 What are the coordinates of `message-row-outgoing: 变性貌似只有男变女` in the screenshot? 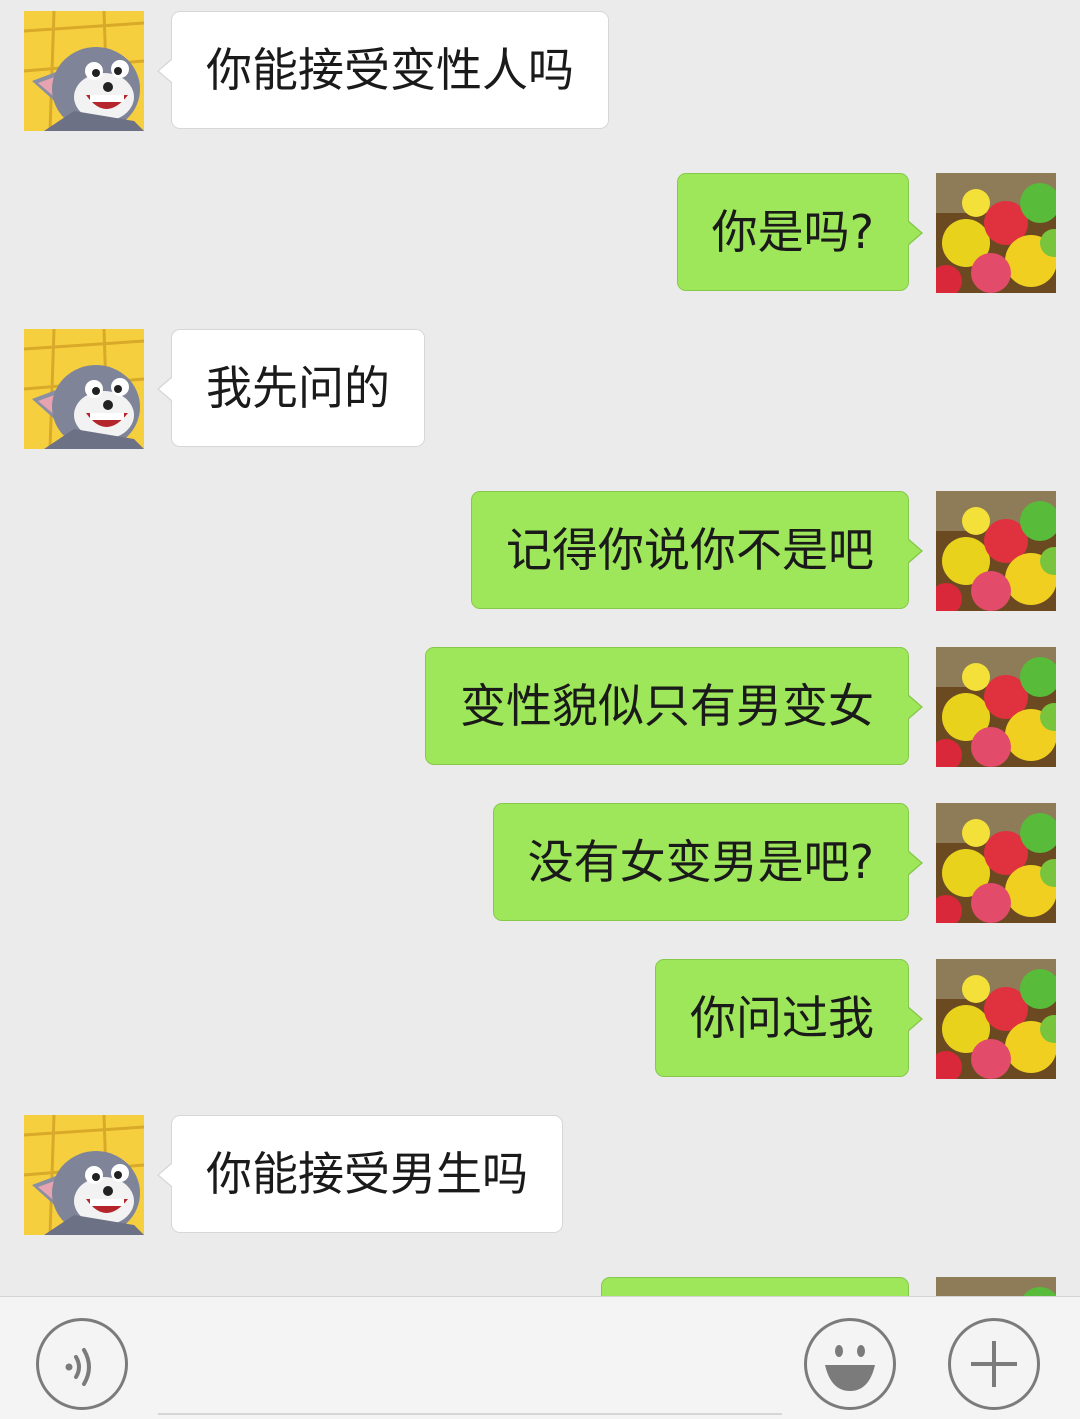 It's located at (540, 707).